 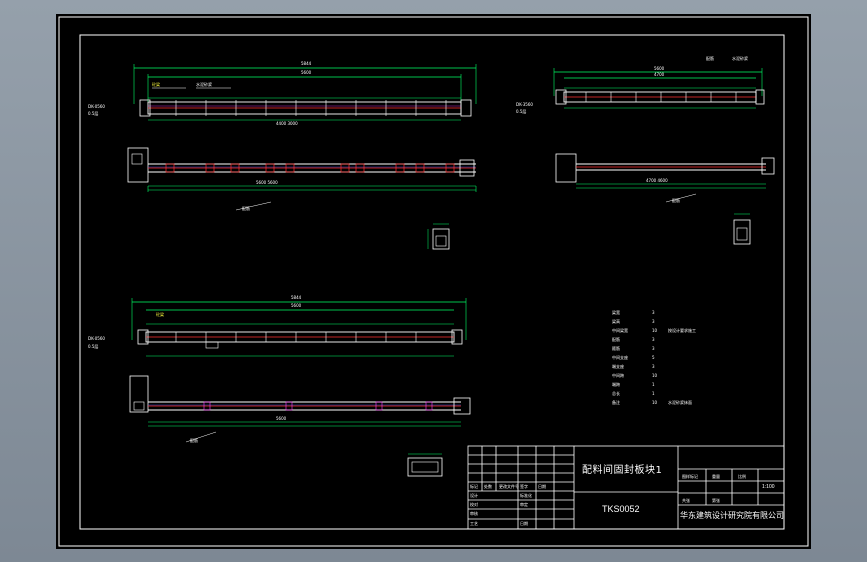 What do you see at coordinates (526, 495) in the screenshot?
I see `svg-text: 标准化` at bounding box center [526, 495].